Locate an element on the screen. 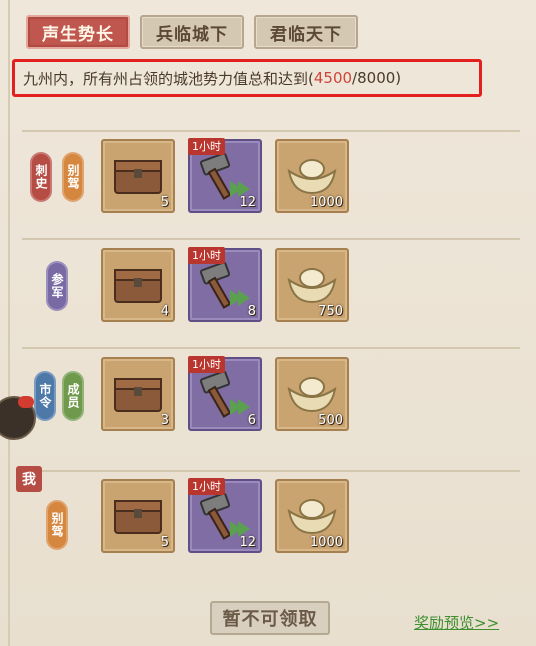 The width and height of the screenshot is (536, 646). reward-quantity: 3 is located at coordinates (164, 420).